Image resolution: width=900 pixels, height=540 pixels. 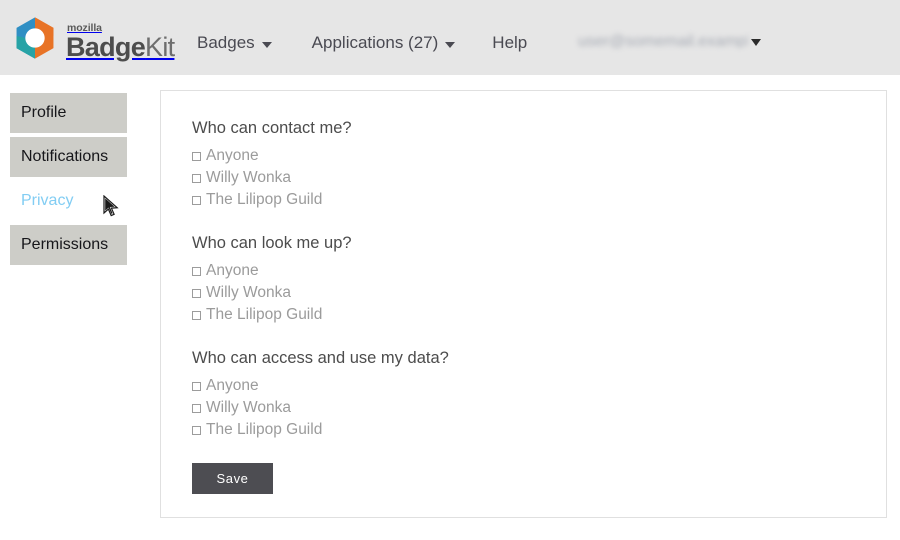 I want to click on primary-nav: Badges Applications (27) Help, so click(x=362, y=43).